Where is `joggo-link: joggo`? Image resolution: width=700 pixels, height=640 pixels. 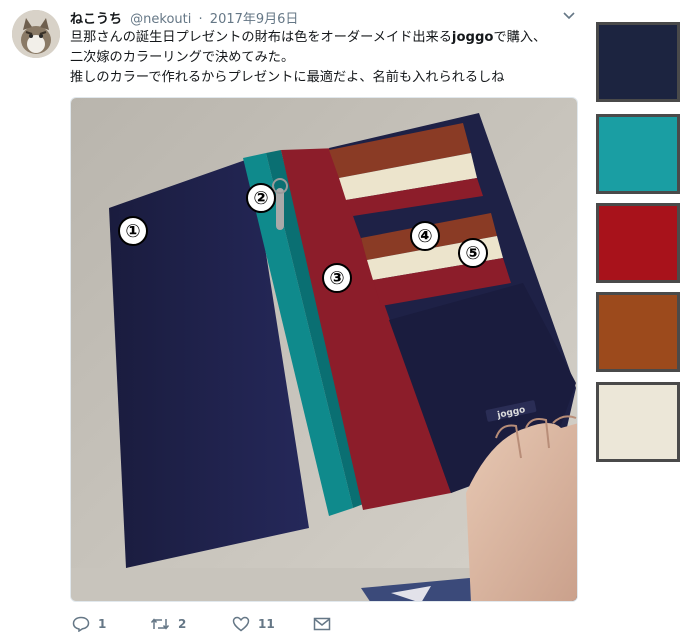 joggo-link: joggo is located at coordinates (473, 37).